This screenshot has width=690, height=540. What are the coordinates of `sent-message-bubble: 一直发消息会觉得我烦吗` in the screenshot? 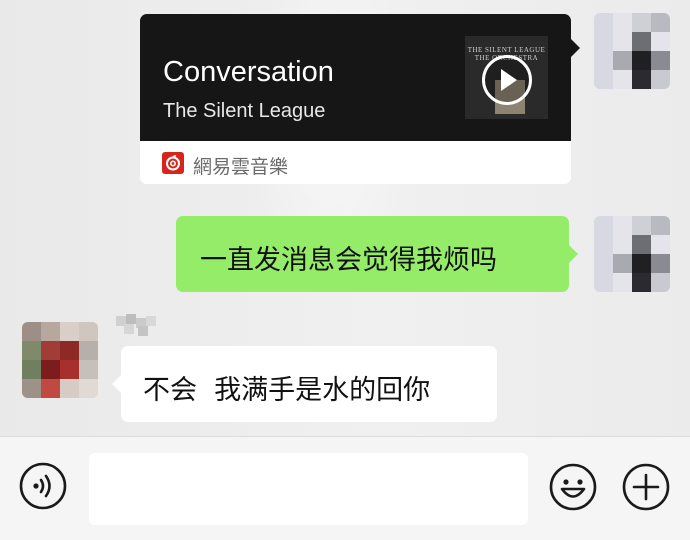 It's located at (377, 254).